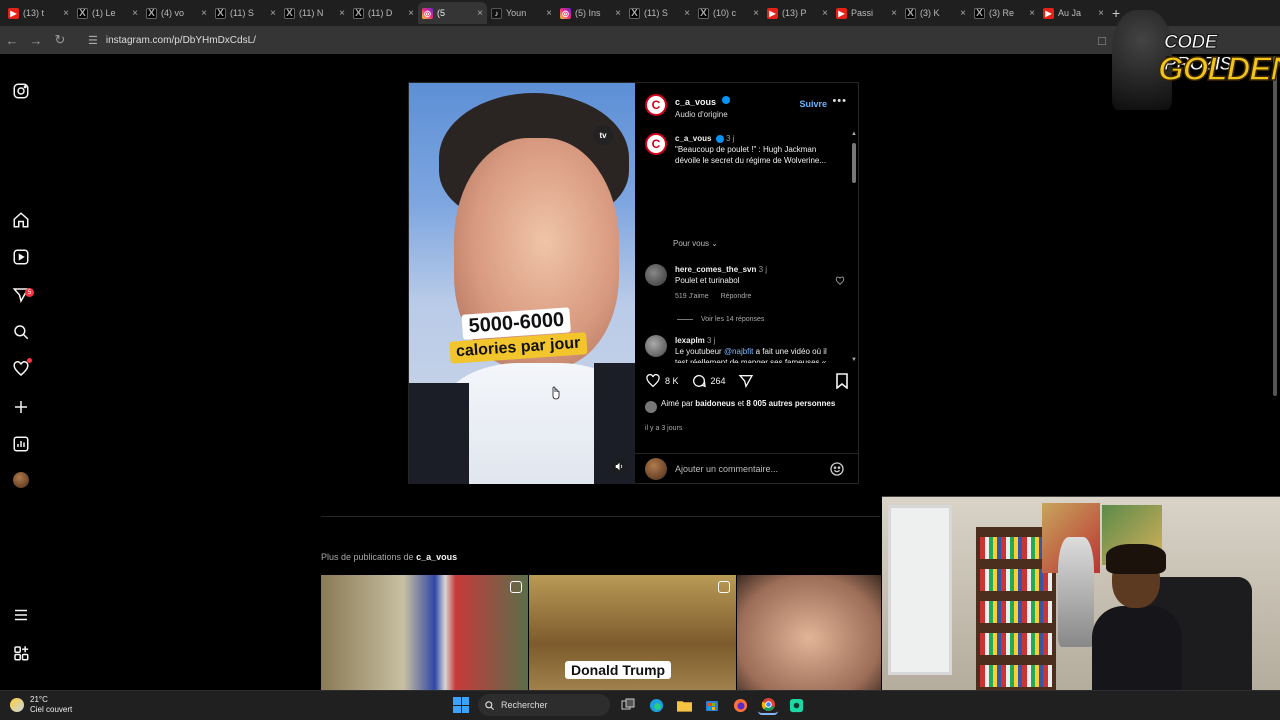 The width and height of the screenshot is (1280, 720). What do you see at coordinates (930, 13) in the screenshot?
I see `browser-tab-label: (3) K` at bounding box center [930, 13].